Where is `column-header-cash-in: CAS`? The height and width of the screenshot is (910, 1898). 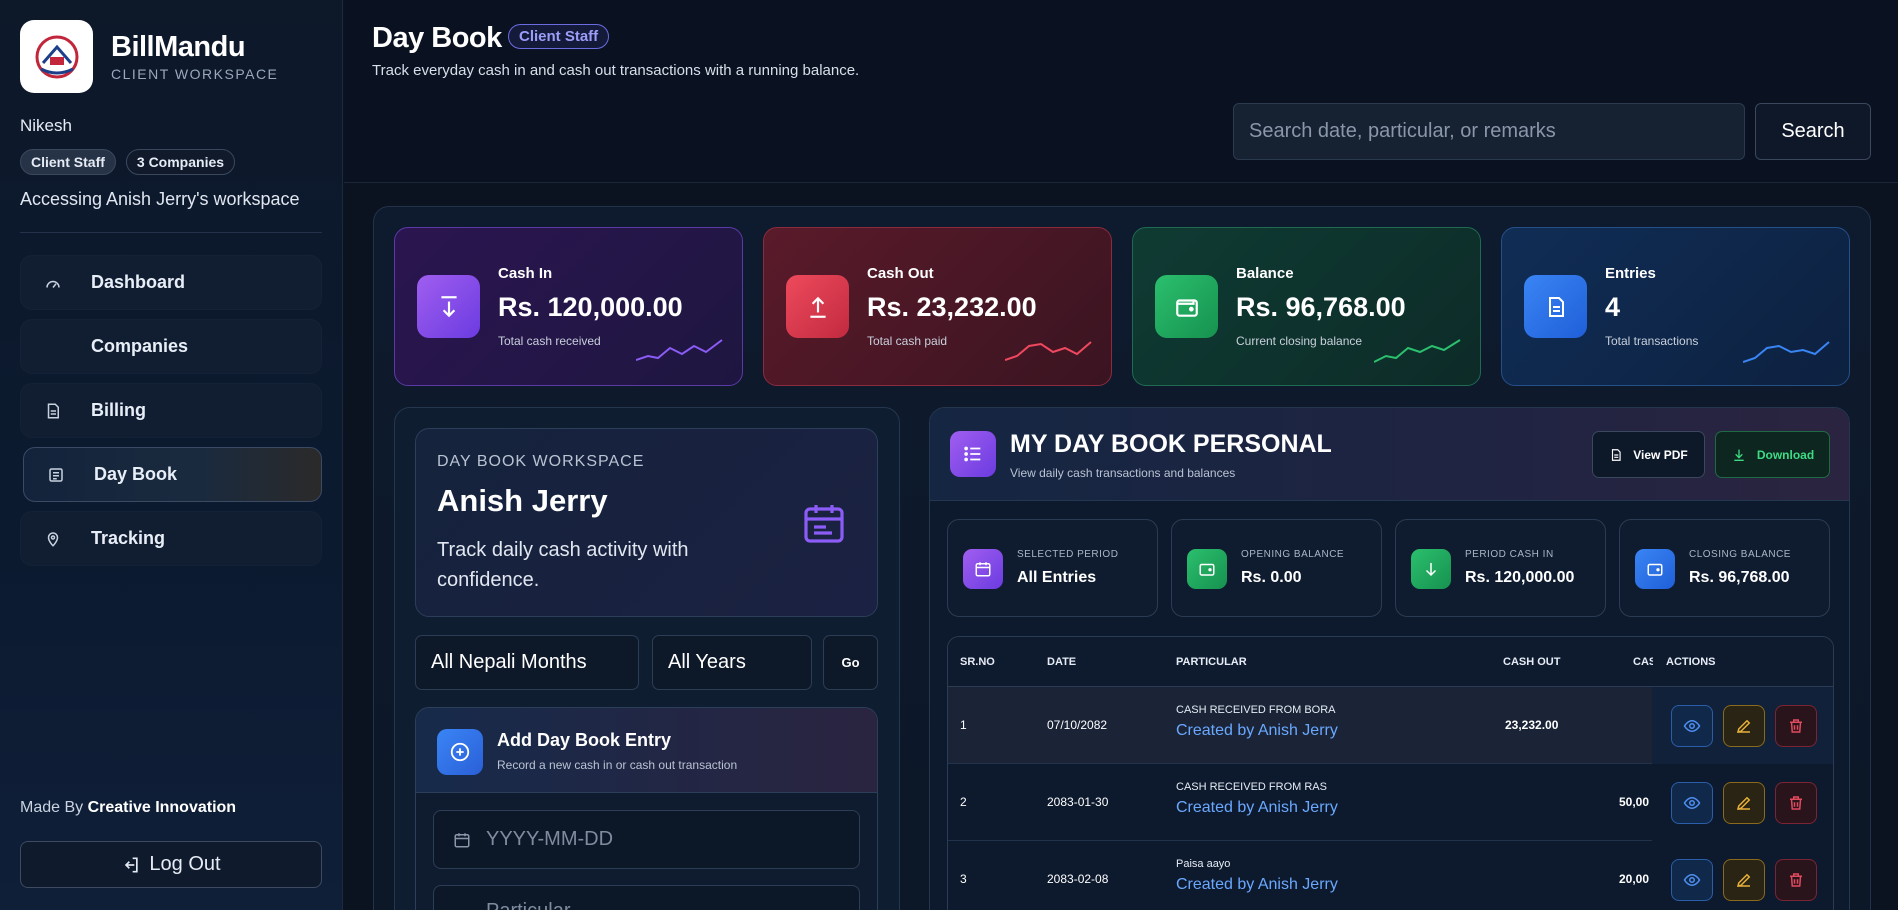 column-header-cash-in: CAS is located at coordinates (1643, 662).